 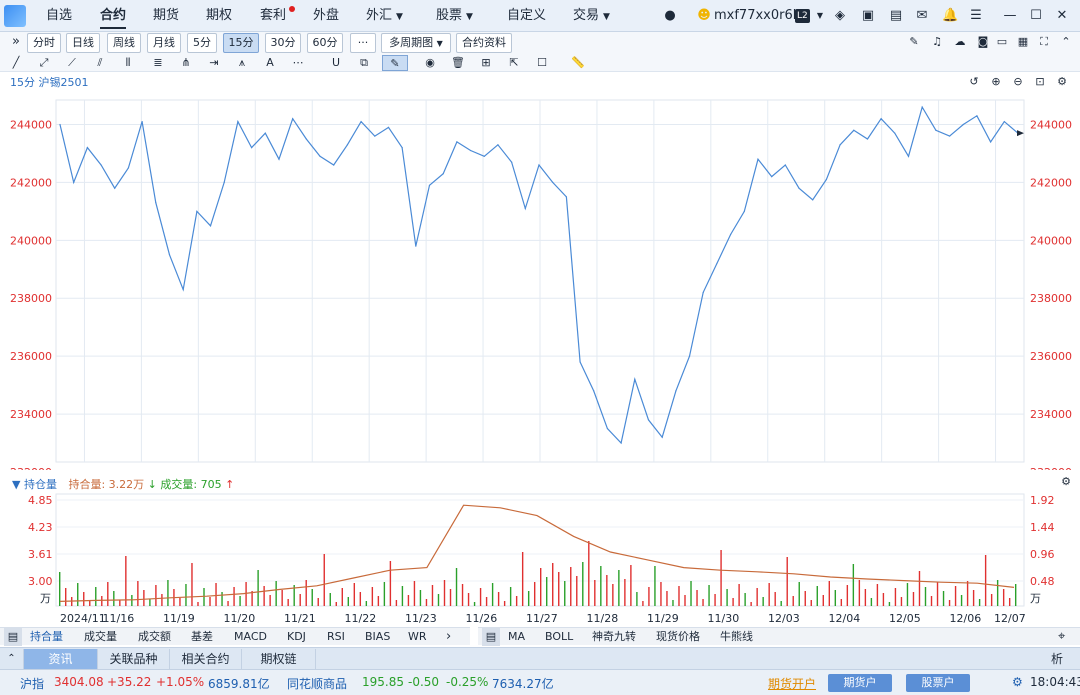 What do you see at coordinates (1062, 16) in the screenshot?
I see `close-icon: ✕` at bounding box center [1062, 16].